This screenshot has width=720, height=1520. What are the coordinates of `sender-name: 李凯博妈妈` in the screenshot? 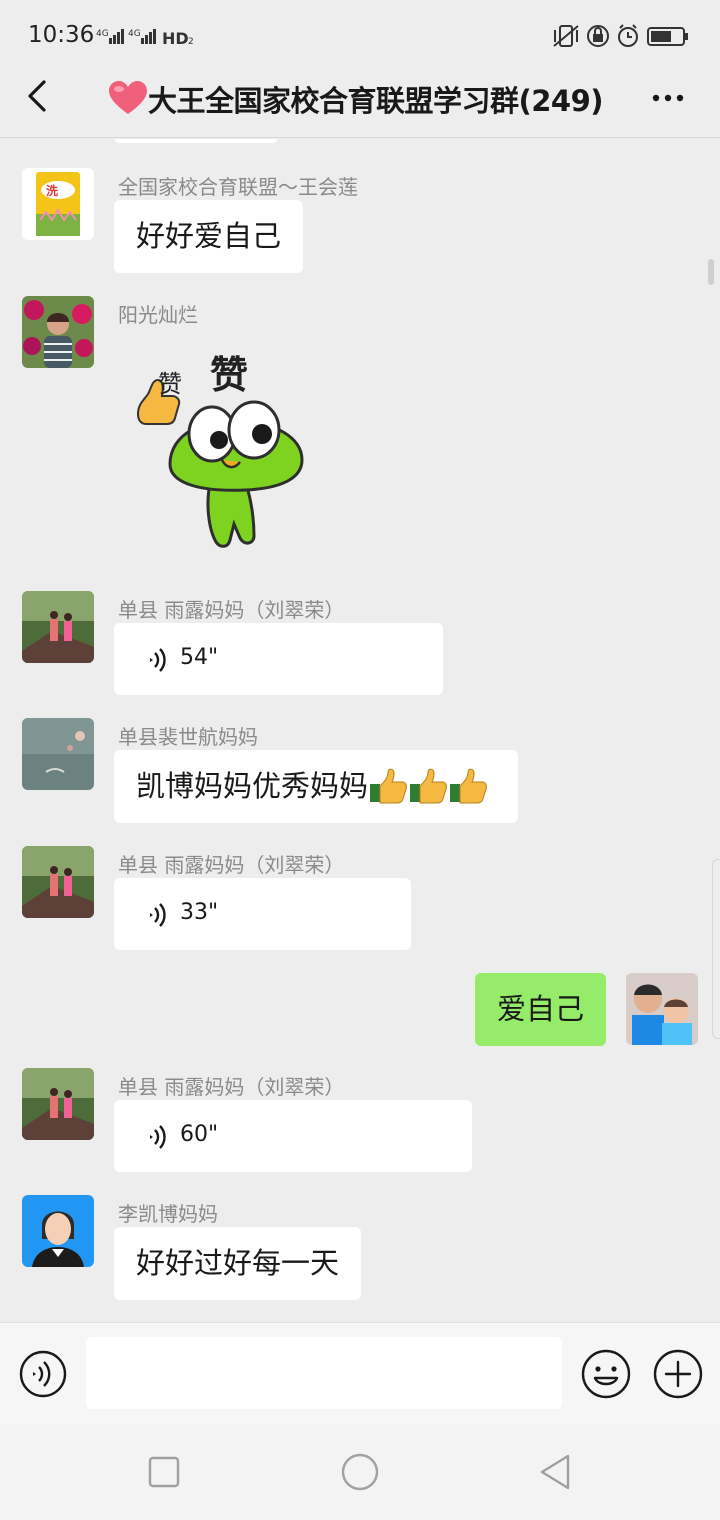 It's located at (168, 1214).